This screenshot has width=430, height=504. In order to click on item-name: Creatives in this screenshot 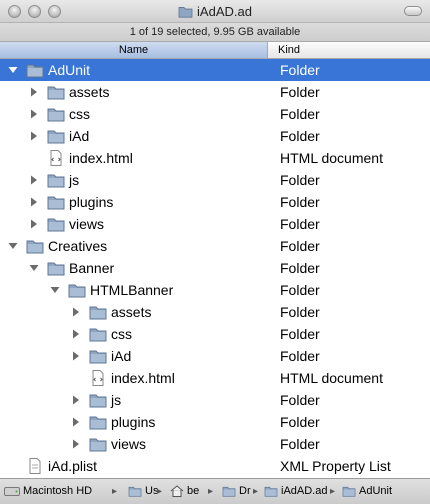, I will do `click(78, 246)`.